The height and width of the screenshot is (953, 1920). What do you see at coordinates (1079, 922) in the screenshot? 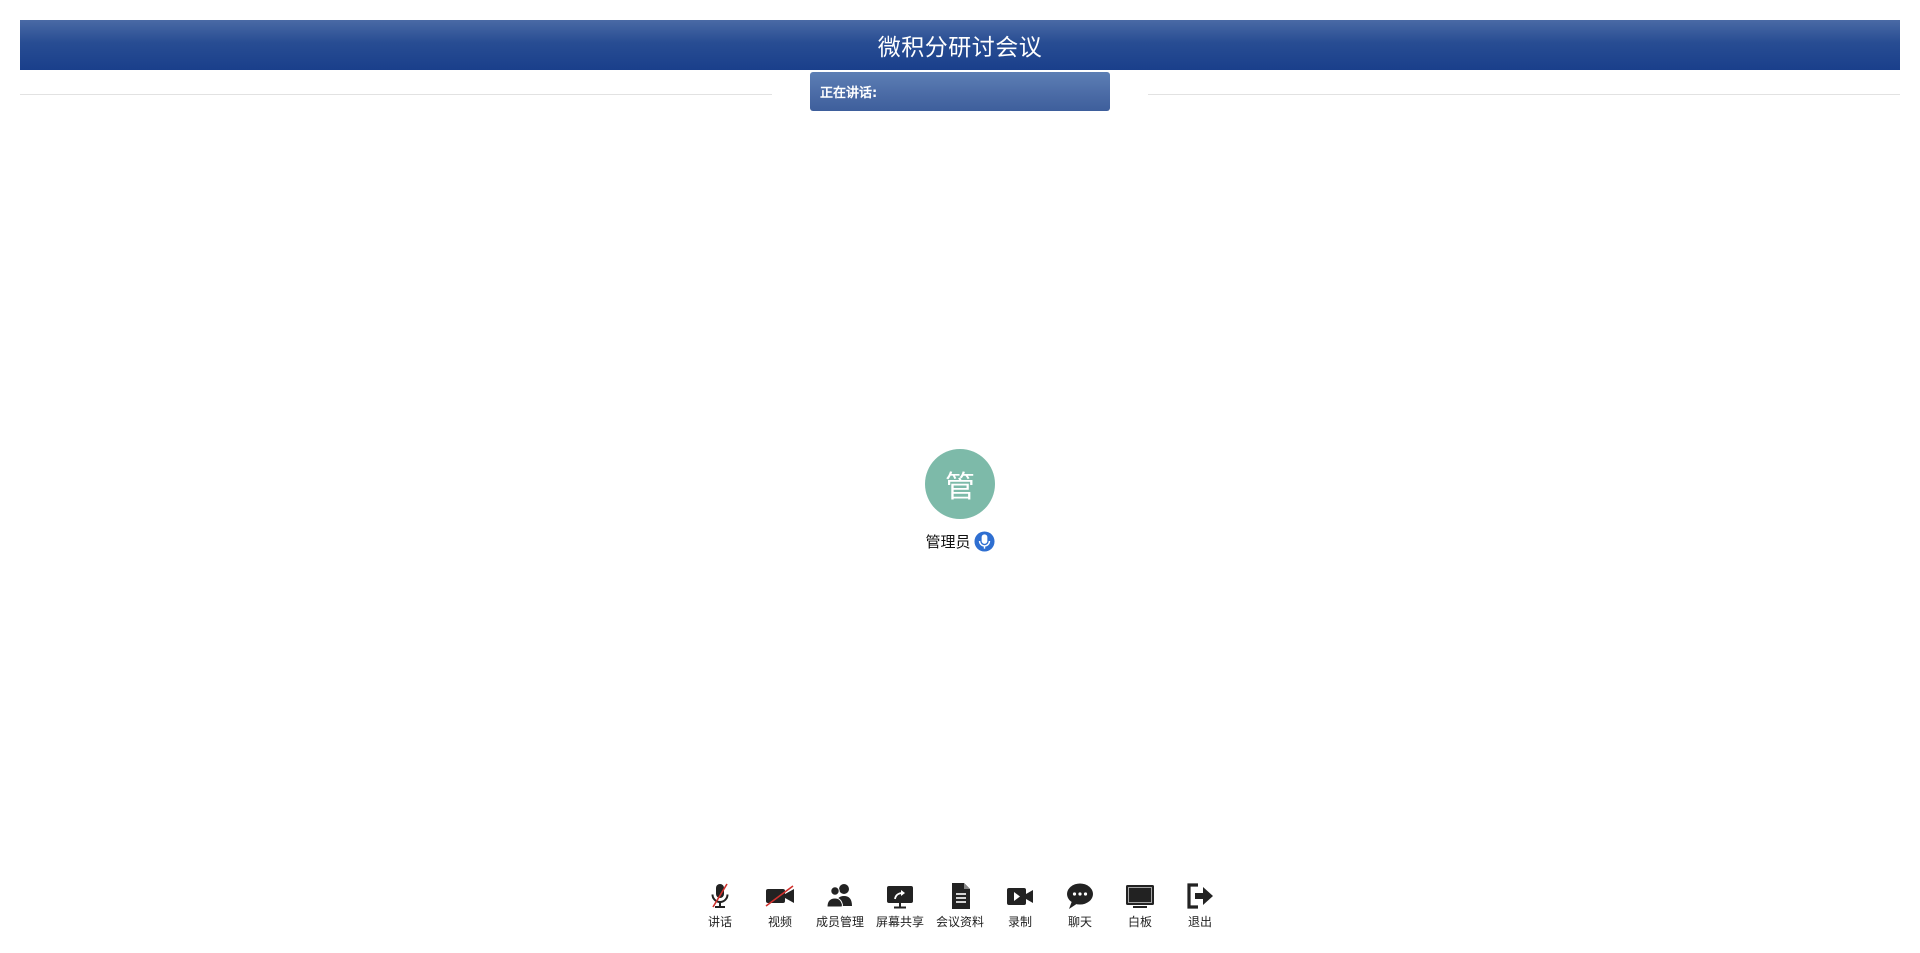
I see `chat-button-label: 聊天` at bounding box center [1079, 922].